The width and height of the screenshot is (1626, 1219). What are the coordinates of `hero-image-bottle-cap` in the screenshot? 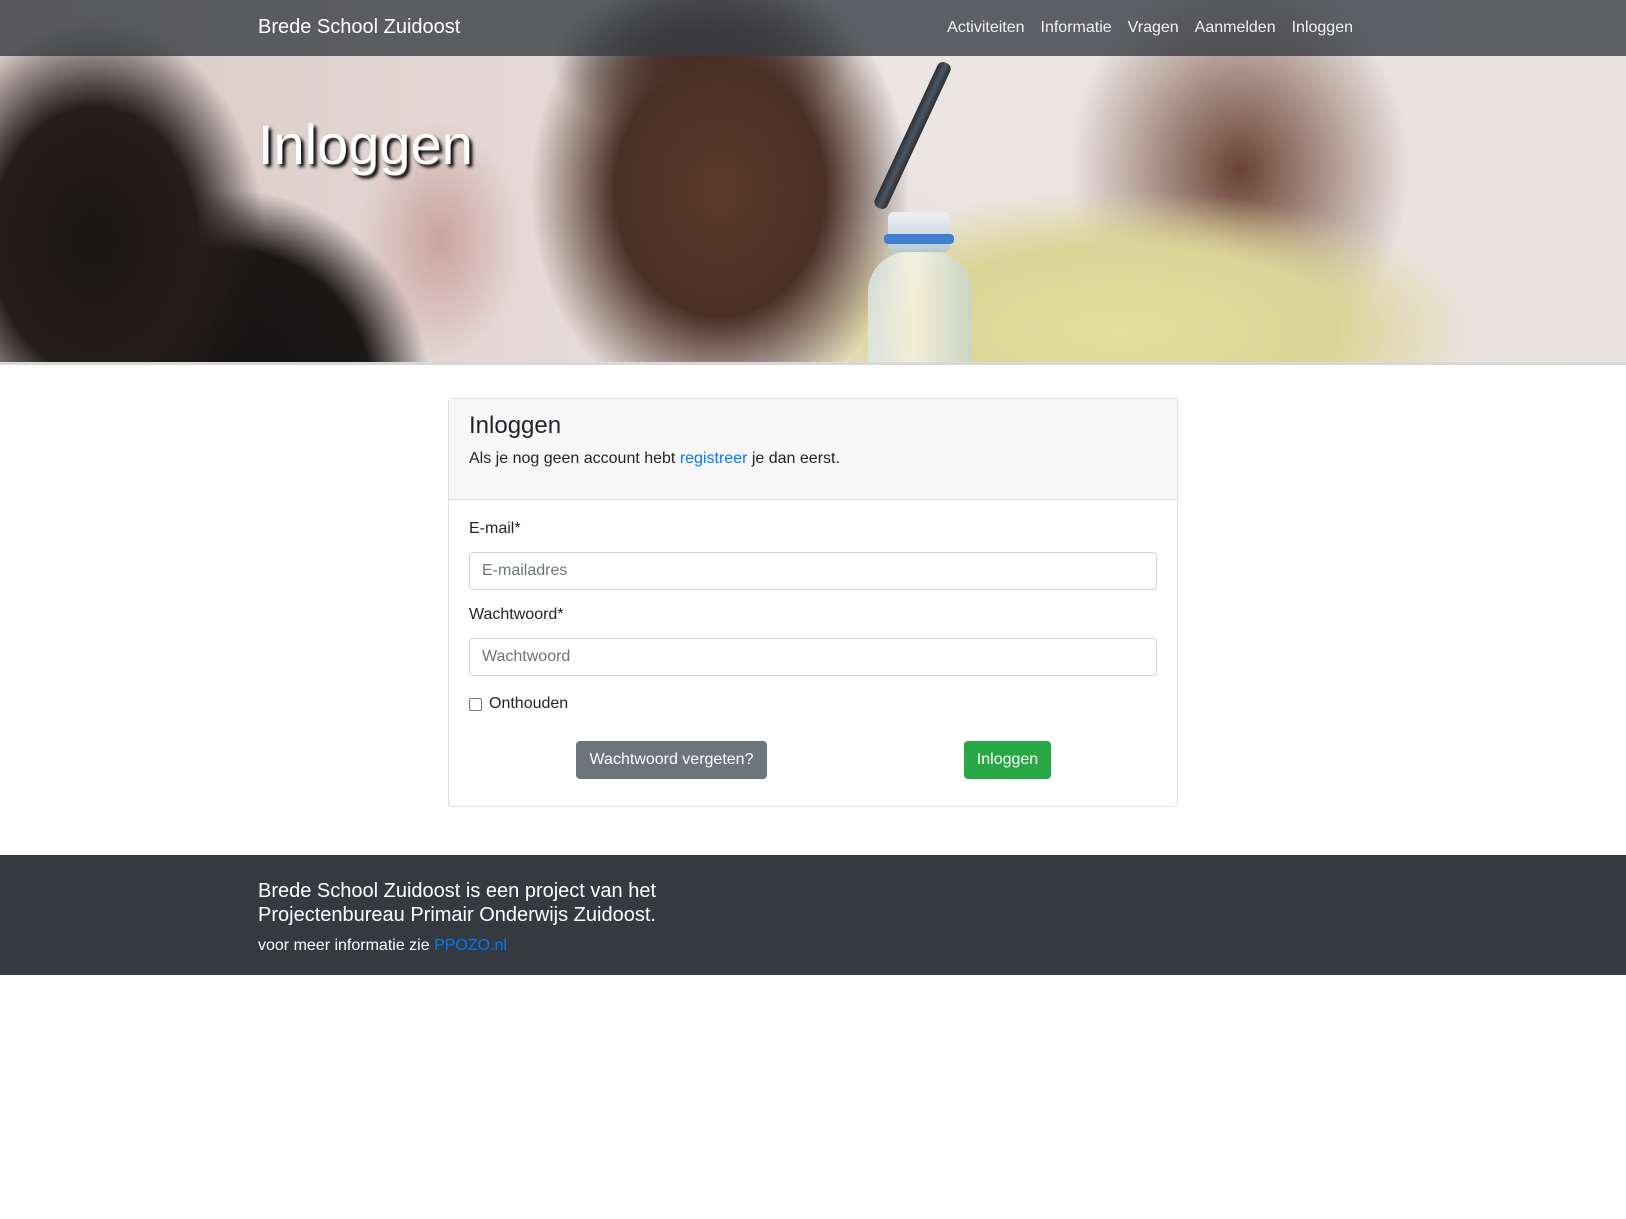 It's located at (919, 232).